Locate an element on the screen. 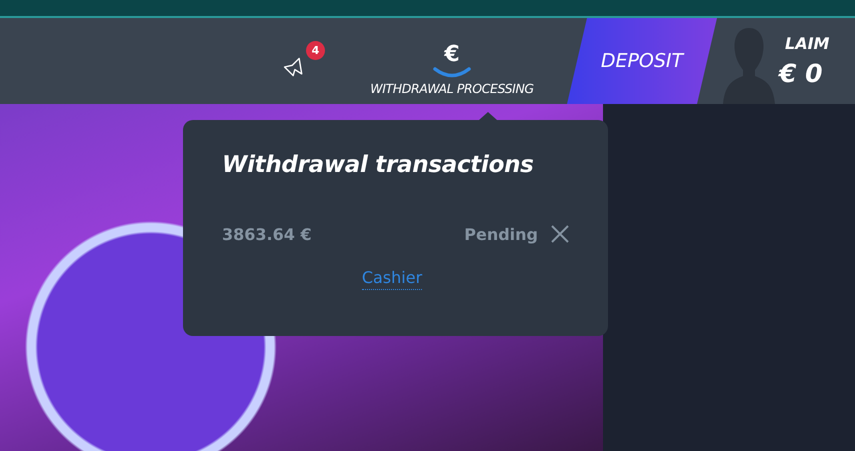 Image resolution: width=855 pixels, height=451 pixels. withdrawal-status-button: € WITHDRAWAL PROCESSING is located at coordinates (452, 57).